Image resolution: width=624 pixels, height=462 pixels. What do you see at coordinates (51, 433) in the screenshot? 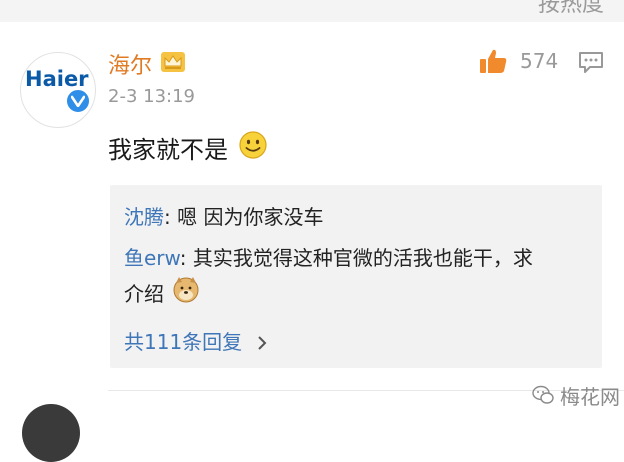
I see `next-comment-avatar` at bounding box center [51, 433].